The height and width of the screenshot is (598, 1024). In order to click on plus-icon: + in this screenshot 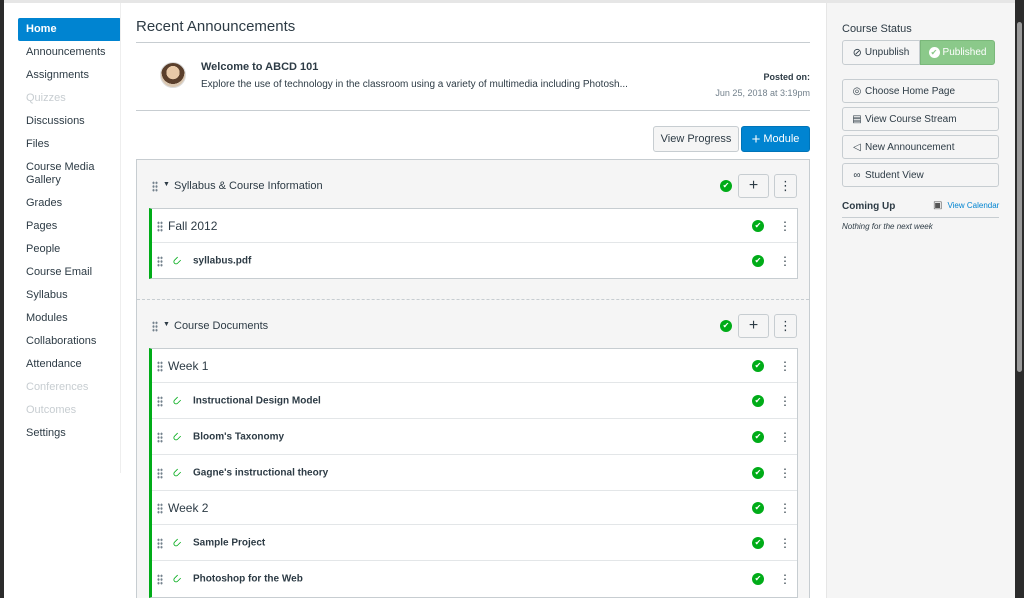, I will do `click(756, 139)`.